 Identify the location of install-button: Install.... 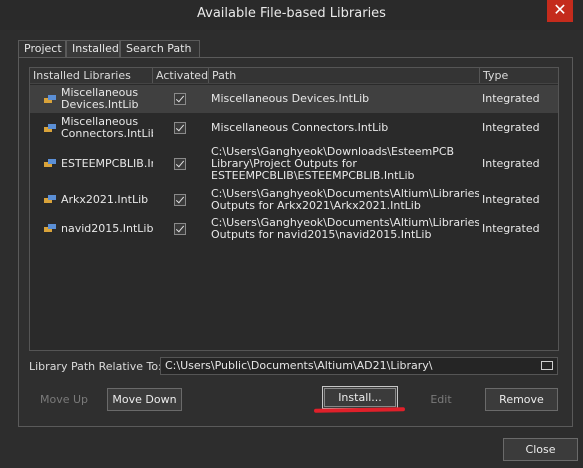
(360, 397).